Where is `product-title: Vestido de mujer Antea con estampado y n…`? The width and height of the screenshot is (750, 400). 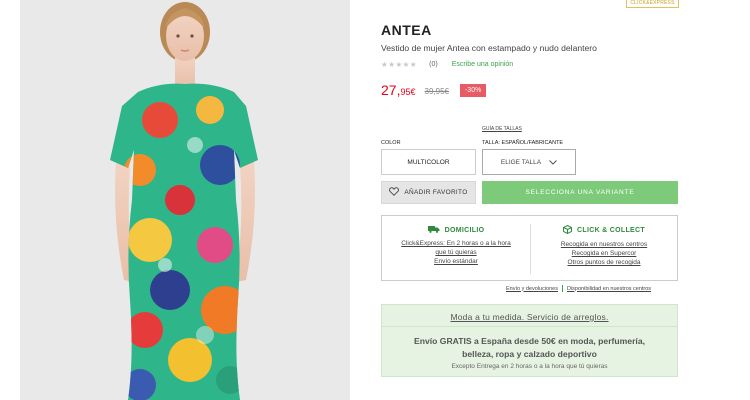 product-title: Vestido de mujer Antea con estampado y n… is located at coordinates (489, 48).